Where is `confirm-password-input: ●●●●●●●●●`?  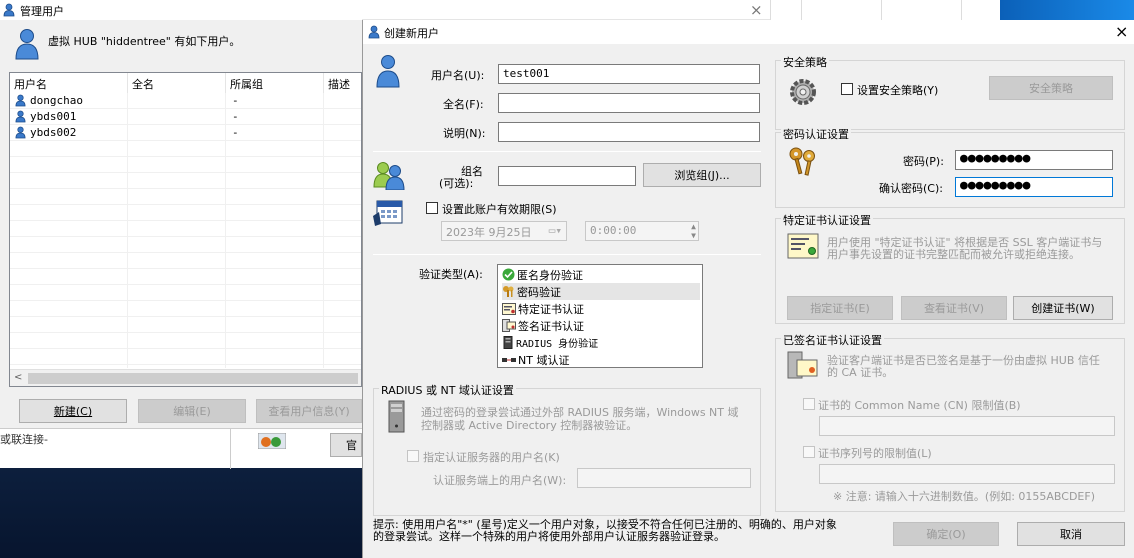
confirm-password-input: ●●●●●●●●● is located at coordinates (1034, 187).